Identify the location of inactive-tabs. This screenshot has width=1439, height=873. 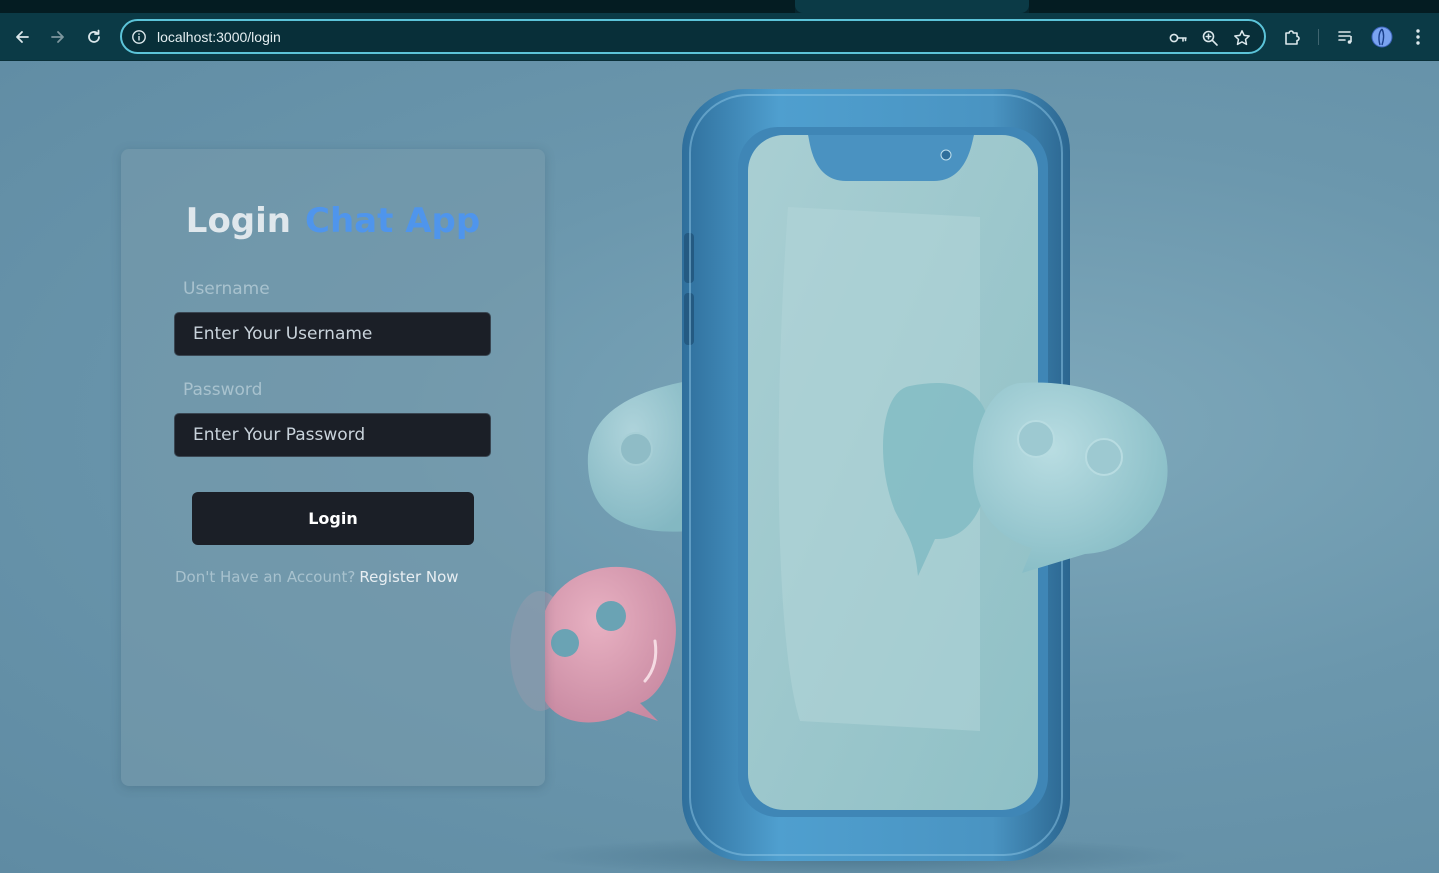
(397, 6).